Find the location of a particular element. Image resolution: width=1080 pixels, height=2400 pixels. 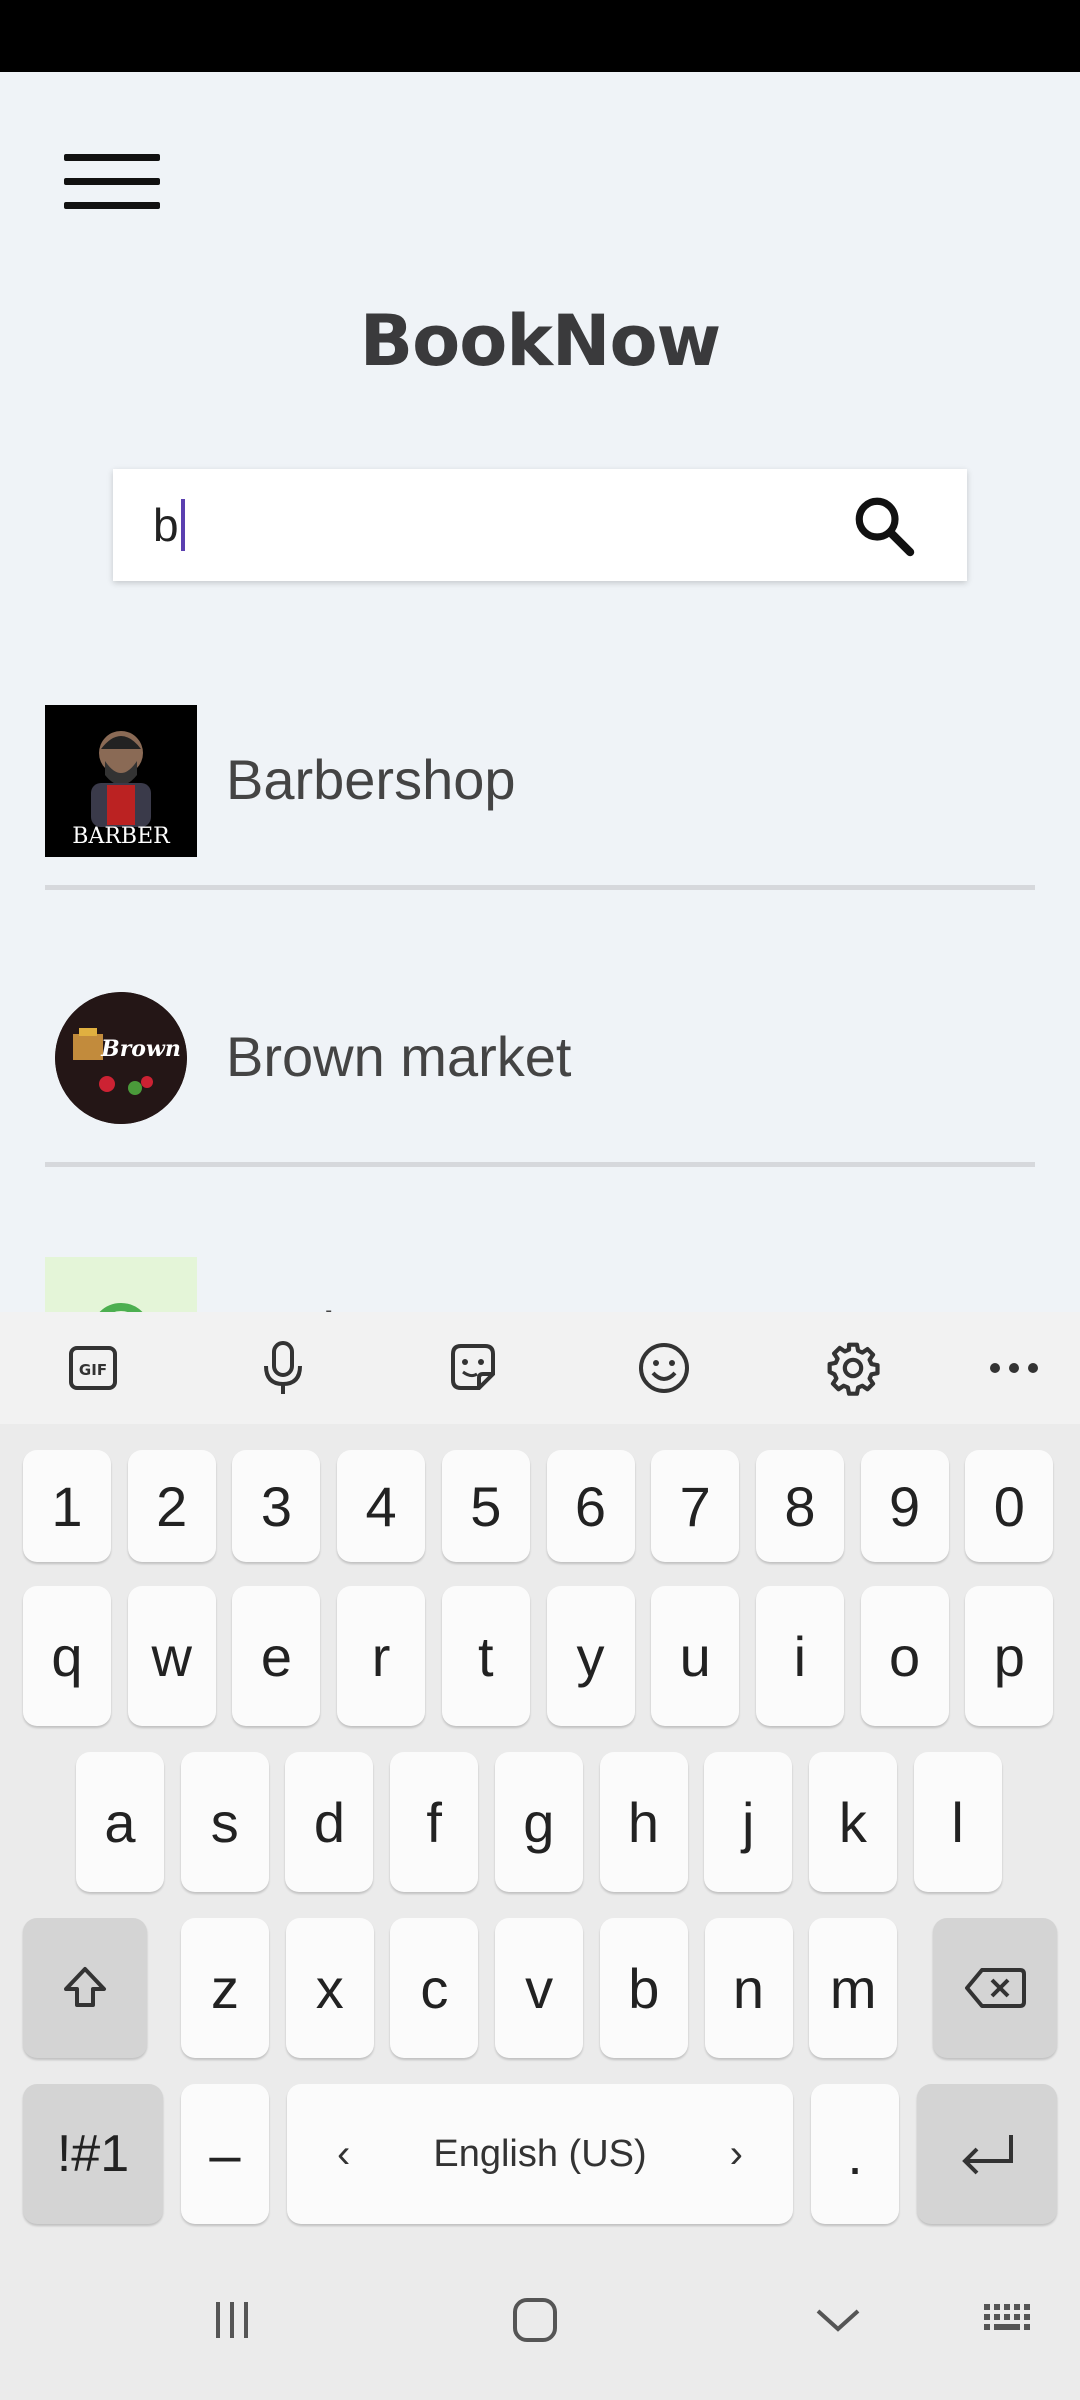

hide-keyboard-icon is located at coordinates (838, 2320).